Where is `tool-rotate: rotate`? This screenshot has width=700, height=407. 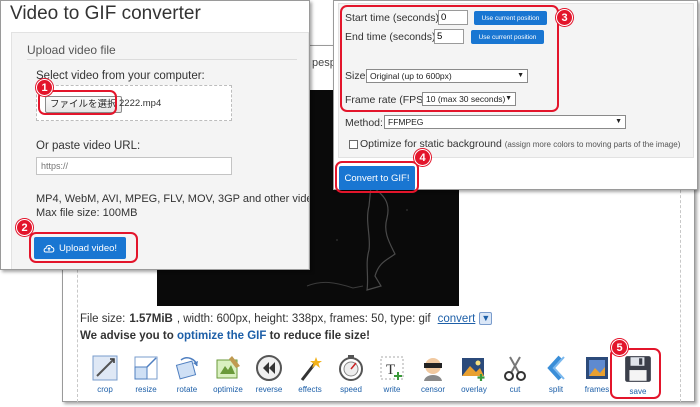
tool-rotate: rotate is located at coordinates (187, 377).